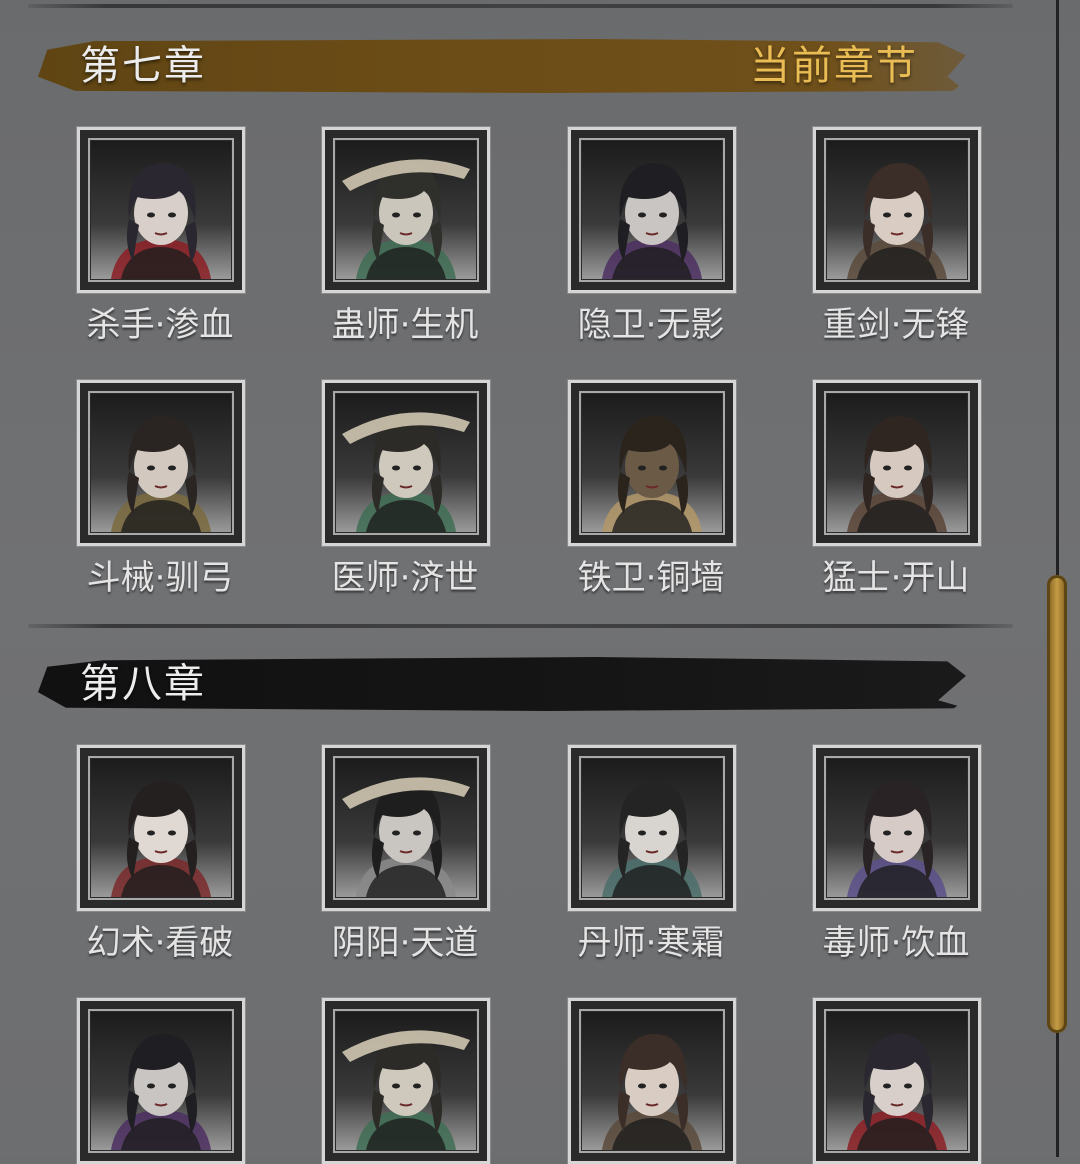 This screenshot has width=1080, height=1164. Describe the element at coordinates (160, 578) in the screenshot. I see `character-name: 斗械·驯弓` at that location.